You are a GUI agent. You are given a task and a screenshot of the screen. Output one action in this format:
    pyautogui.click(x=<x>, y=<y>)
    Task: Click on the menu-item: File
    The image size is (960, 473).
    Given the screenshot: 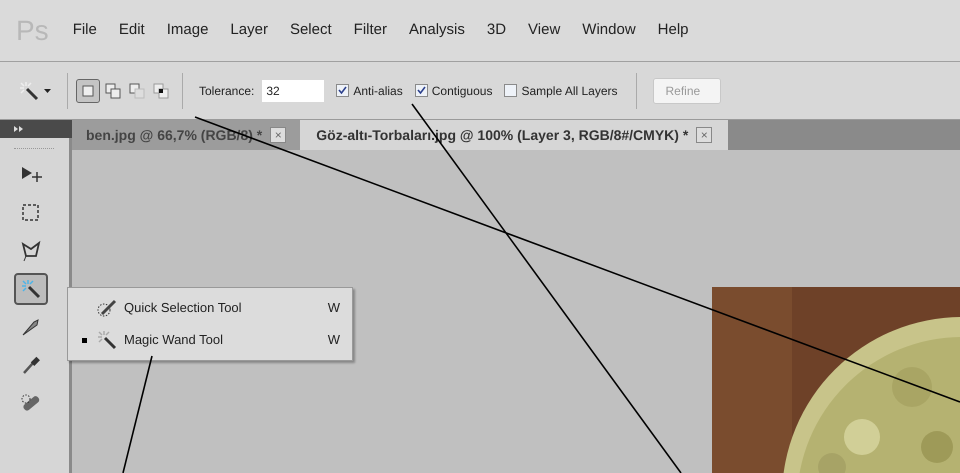 What is the action you would take?
    pyautogui.click(x=84, y=30)
    